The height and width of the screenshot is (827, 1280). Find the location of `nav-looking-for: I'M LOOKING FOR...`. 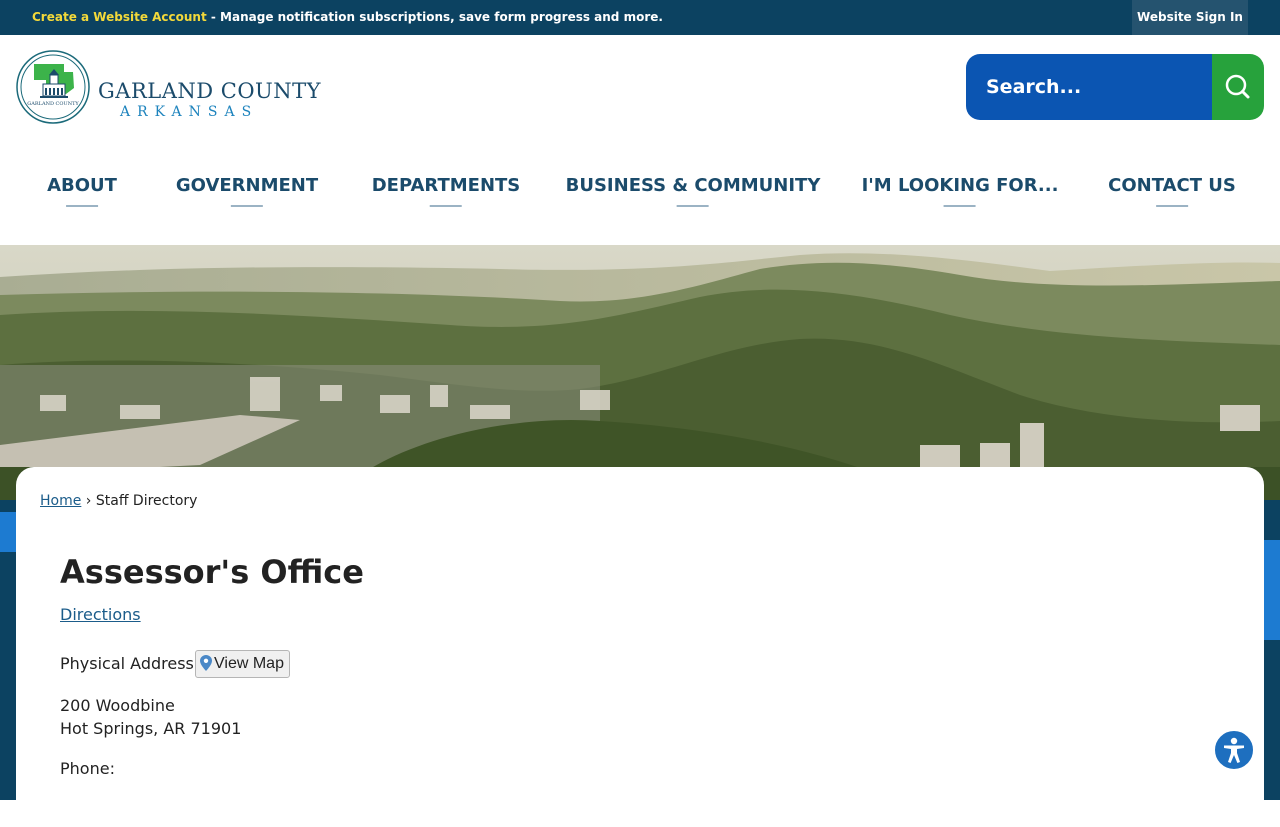

nav-looking-for: I'M LOOKING FOR... is located at coordinates (960, 195).